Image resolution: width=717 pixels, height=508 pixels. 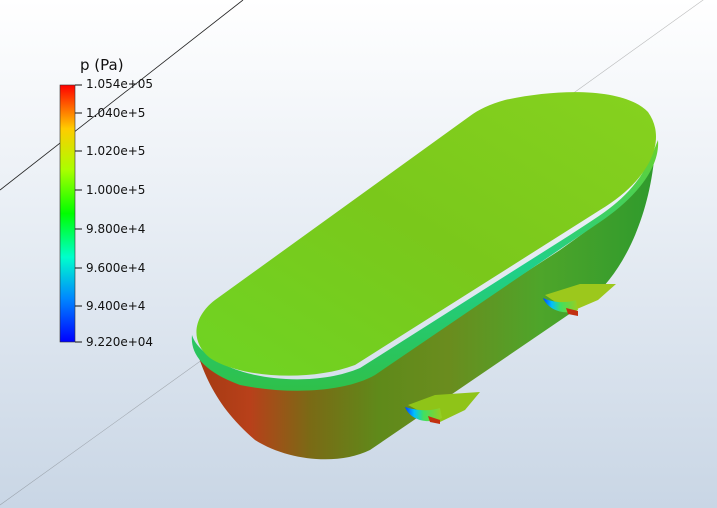 I want to click on legend-tick-label: 1.020e+5, so click(x=116, y=151).